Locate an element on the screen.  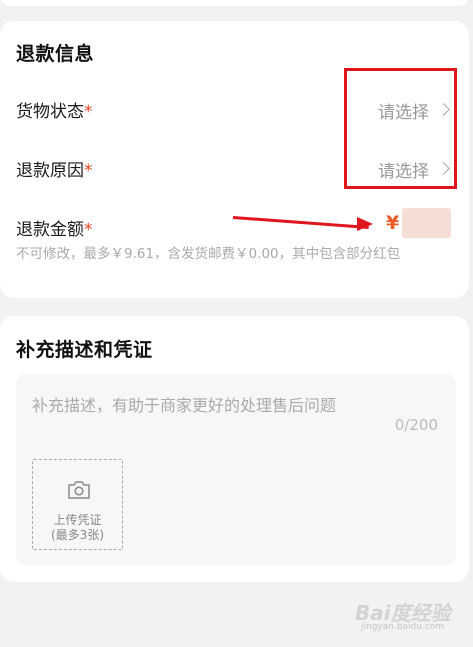
baidu-jingyan-watermark: Bai度经验 jingyan.baidu.com is located at coordinates (410, 616).